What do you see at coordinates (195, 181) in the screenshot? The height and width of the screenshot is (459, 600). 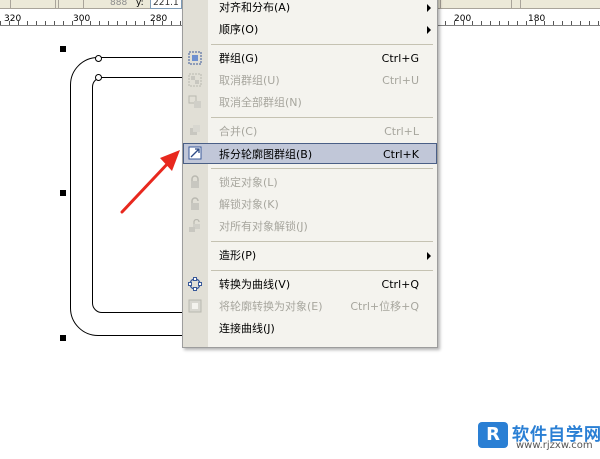 I see `lock-icon` at bounding box center [195, 181].